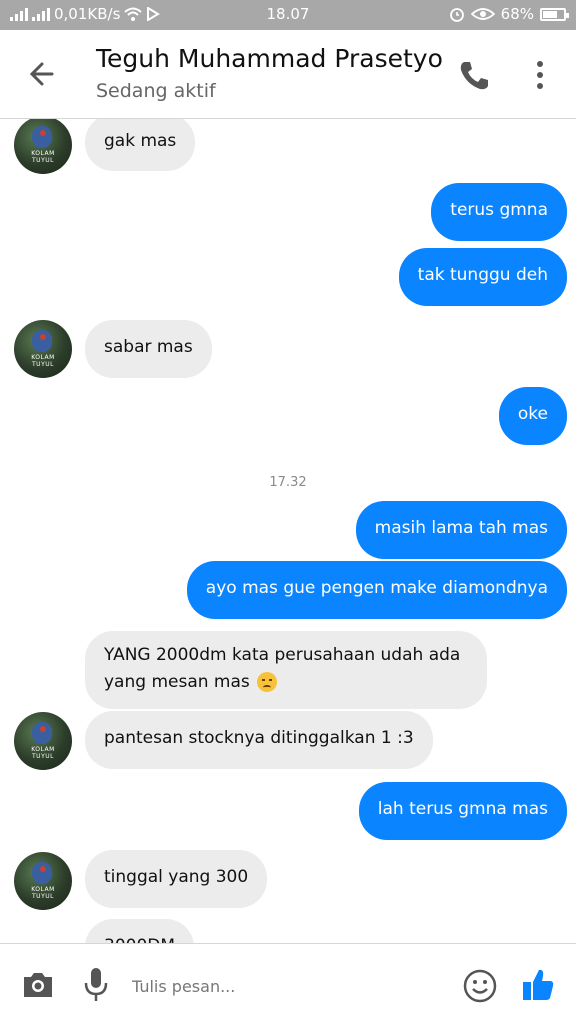  What do you see at coordinates (282, 655) in the screenshot?
I see `message-line: YANG 2000dm kata perusahaan udah ada` at bounding box center [282, 655].